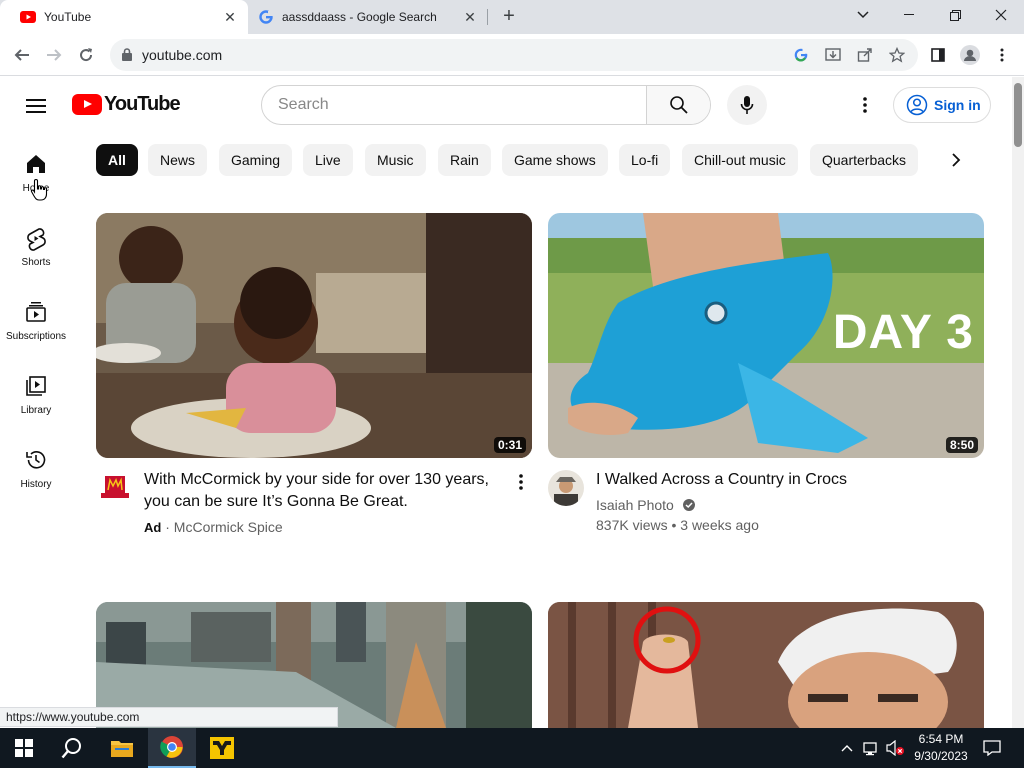  What do you see at coordinates (172, 748) in the screenshot?
I see `chrome-taskbar-icon` at bounding box center [172, 748].